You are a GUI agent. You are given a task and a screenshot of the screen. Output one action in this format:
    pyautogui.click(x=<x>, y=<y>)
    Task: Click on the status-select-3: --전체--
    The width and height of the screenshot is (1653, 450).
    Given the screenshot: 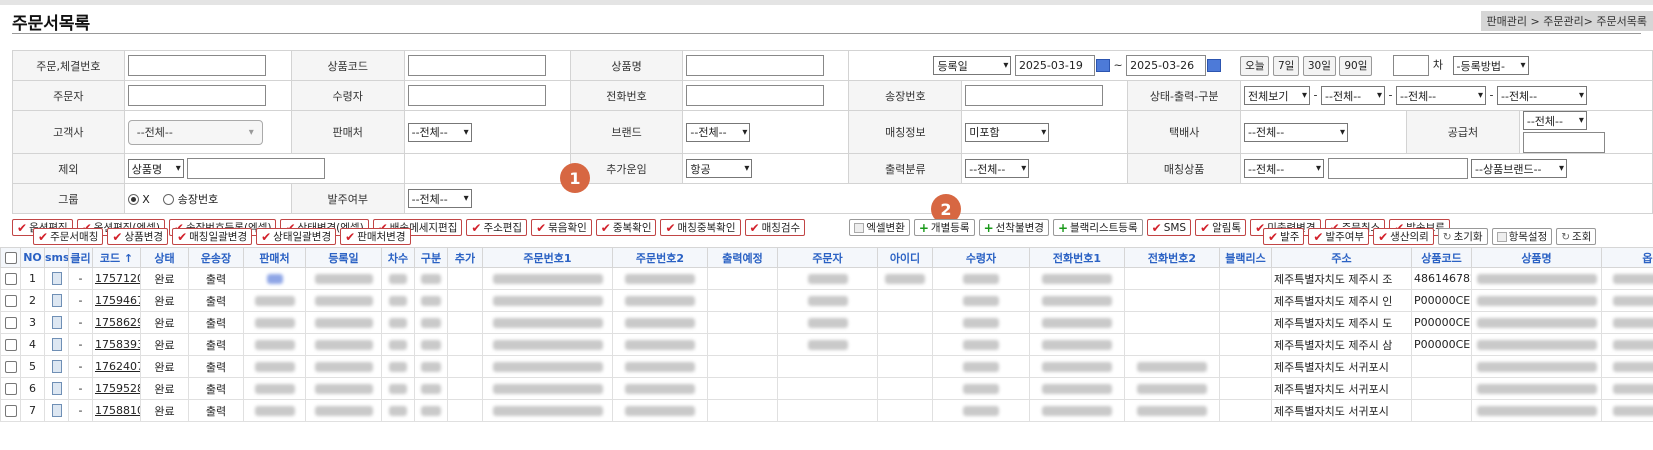 What is the action you would take?
    pyautogui.click(x=1542, y=95)
    